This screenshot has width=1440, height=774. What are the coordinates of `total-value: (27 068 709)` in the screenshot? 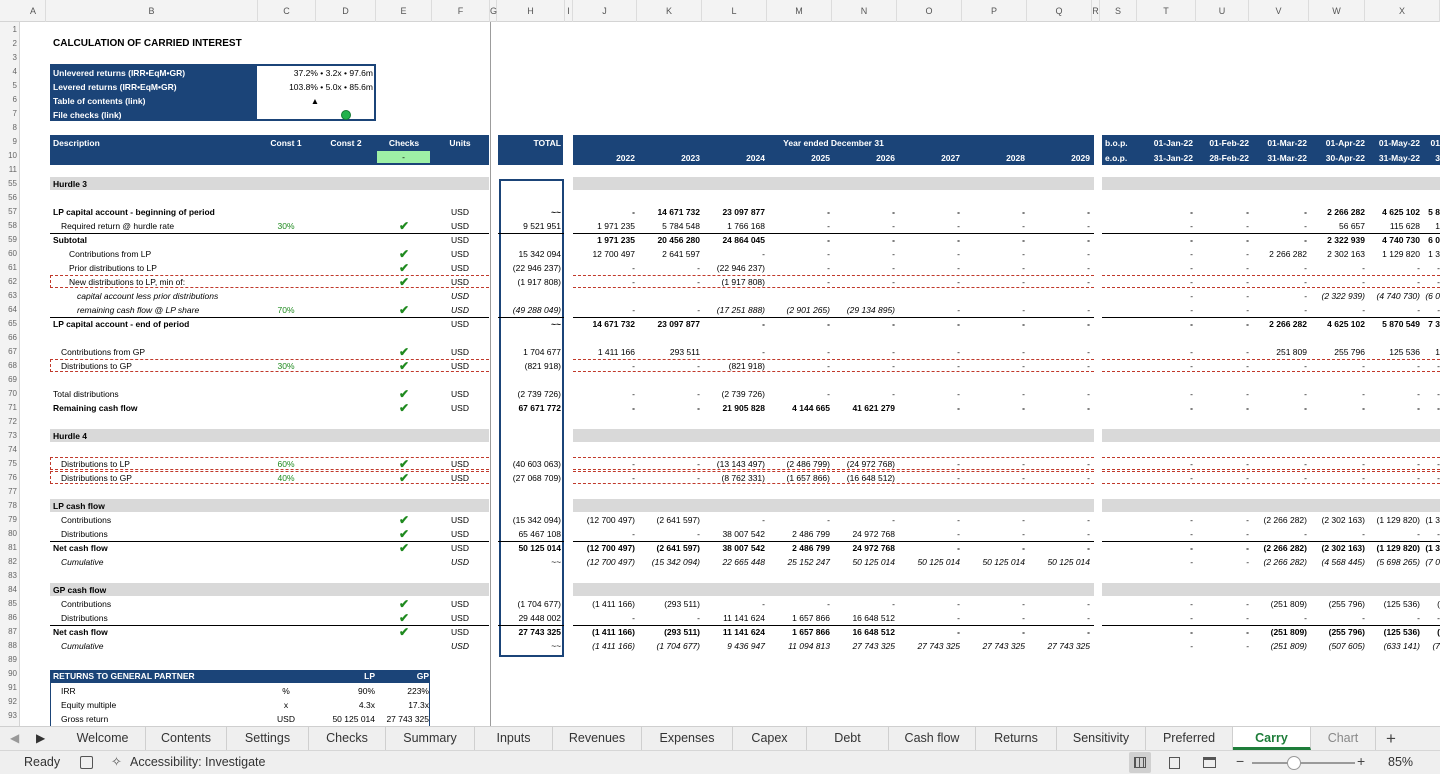 It's located at (531, 478).